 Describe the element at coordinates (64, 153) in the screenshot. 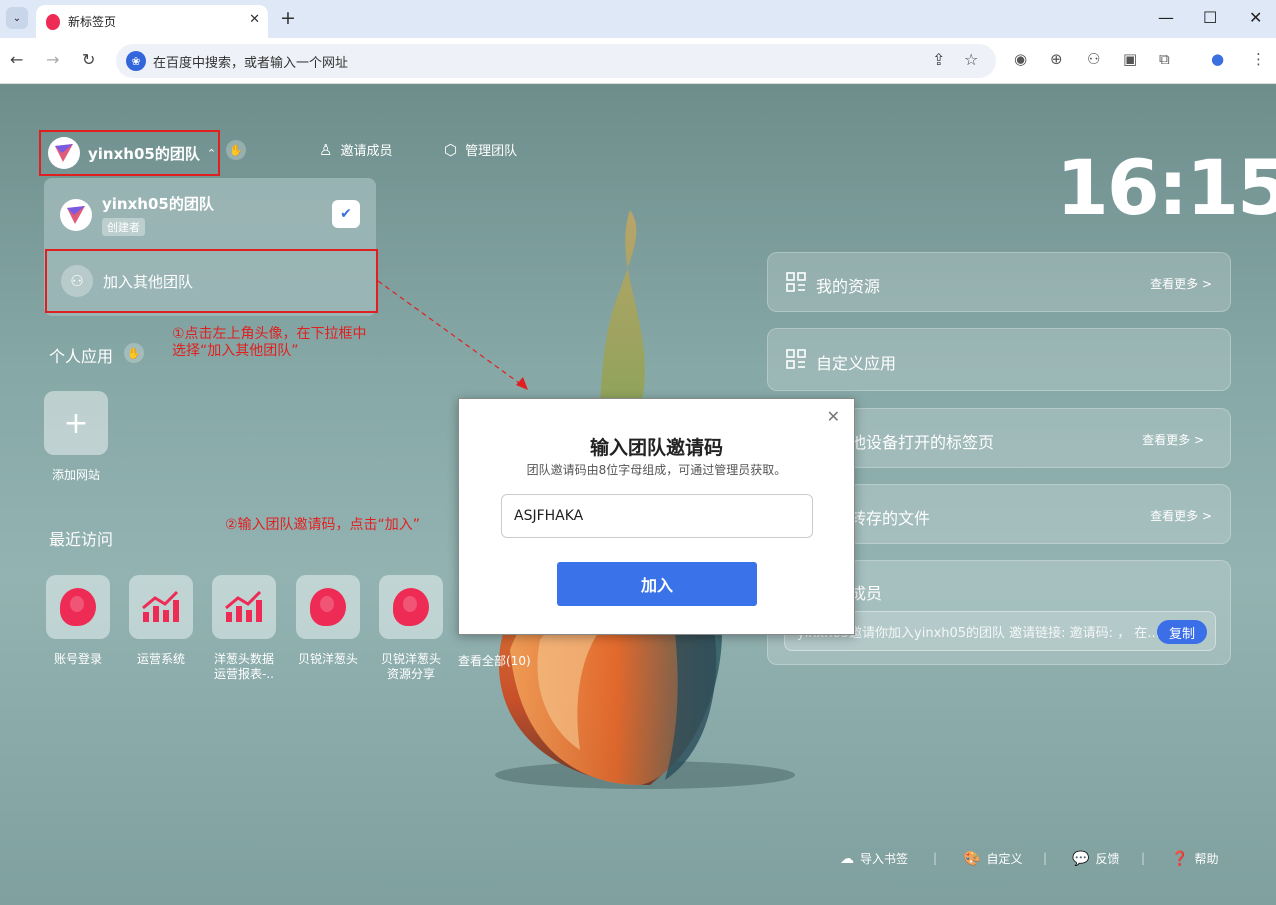

I see `team-avatar` at that location.